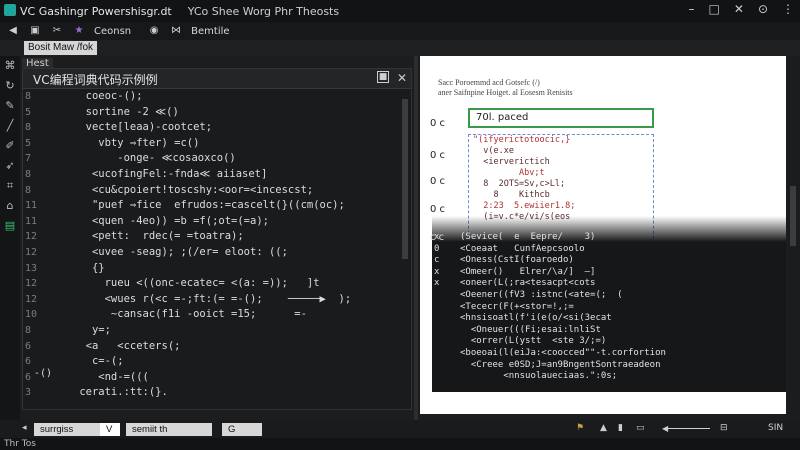 Image resolution: width=800 pixels, height=450 pixels. What do you see at coordinates (67, 429) in the screenshot?
I see `bottom-tab-1: surrgiss` at bounding box center [67, 429].